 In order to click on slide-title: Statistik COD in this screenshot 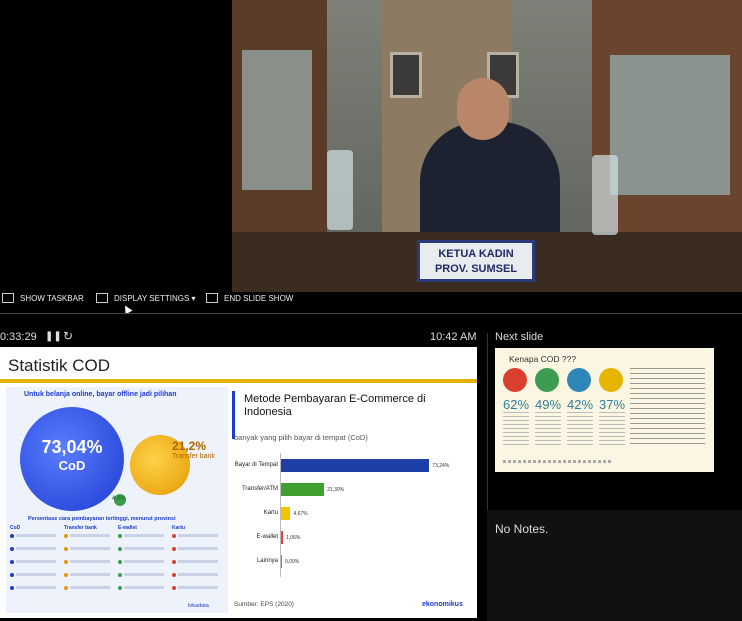, I will do `click(59, 365)`.